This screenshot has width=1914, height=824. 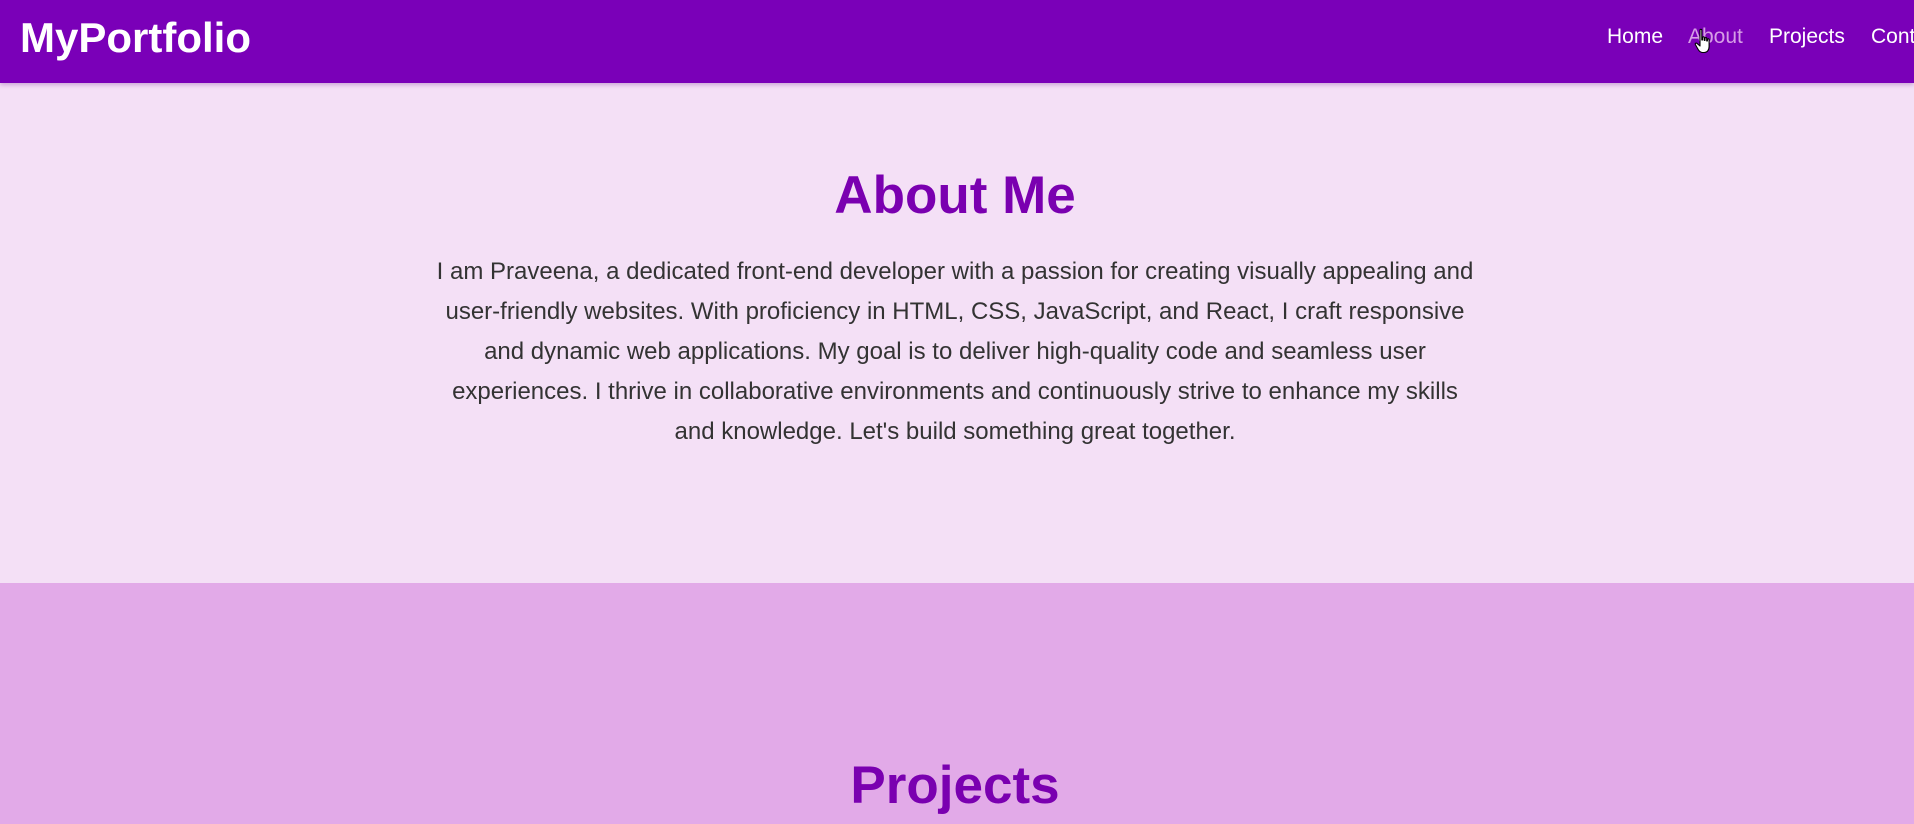 I want to click on hand-pointer-cursor-icon, so click(x=1702, y=41).